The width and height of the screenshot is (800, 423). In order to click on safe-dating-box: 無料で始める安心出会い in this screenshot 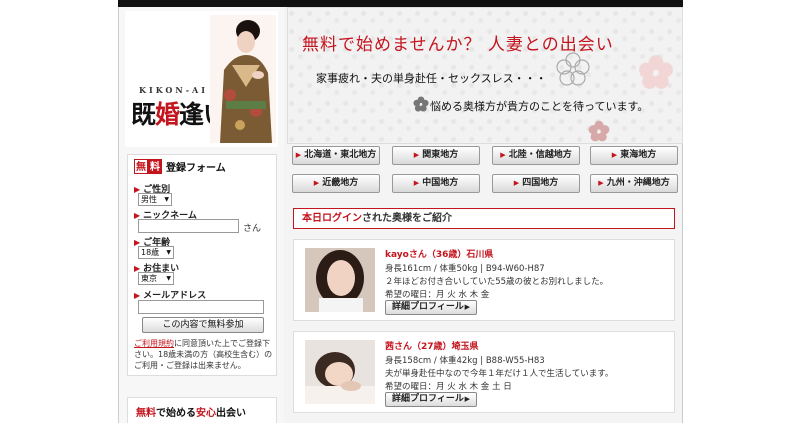, I will do `click(202, 410)`.